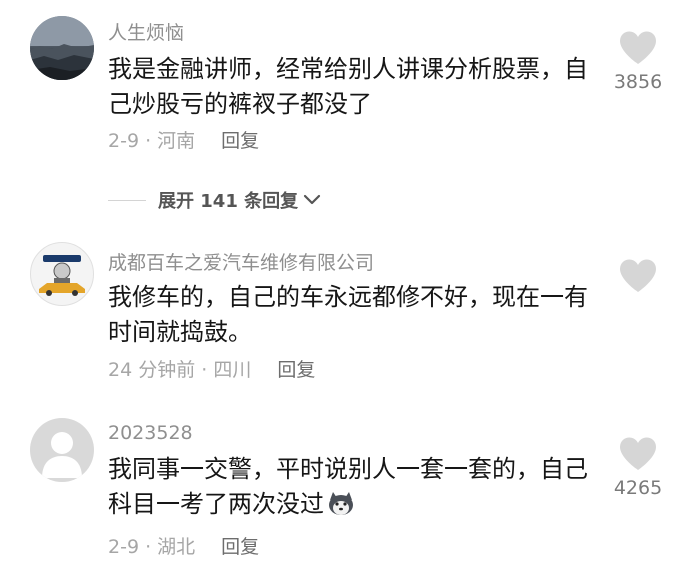  Describe the element at coordinates (241, 261) in the screenshot. I see `comment-username: 成都百车之爱汽车维修有限公司` at that location.